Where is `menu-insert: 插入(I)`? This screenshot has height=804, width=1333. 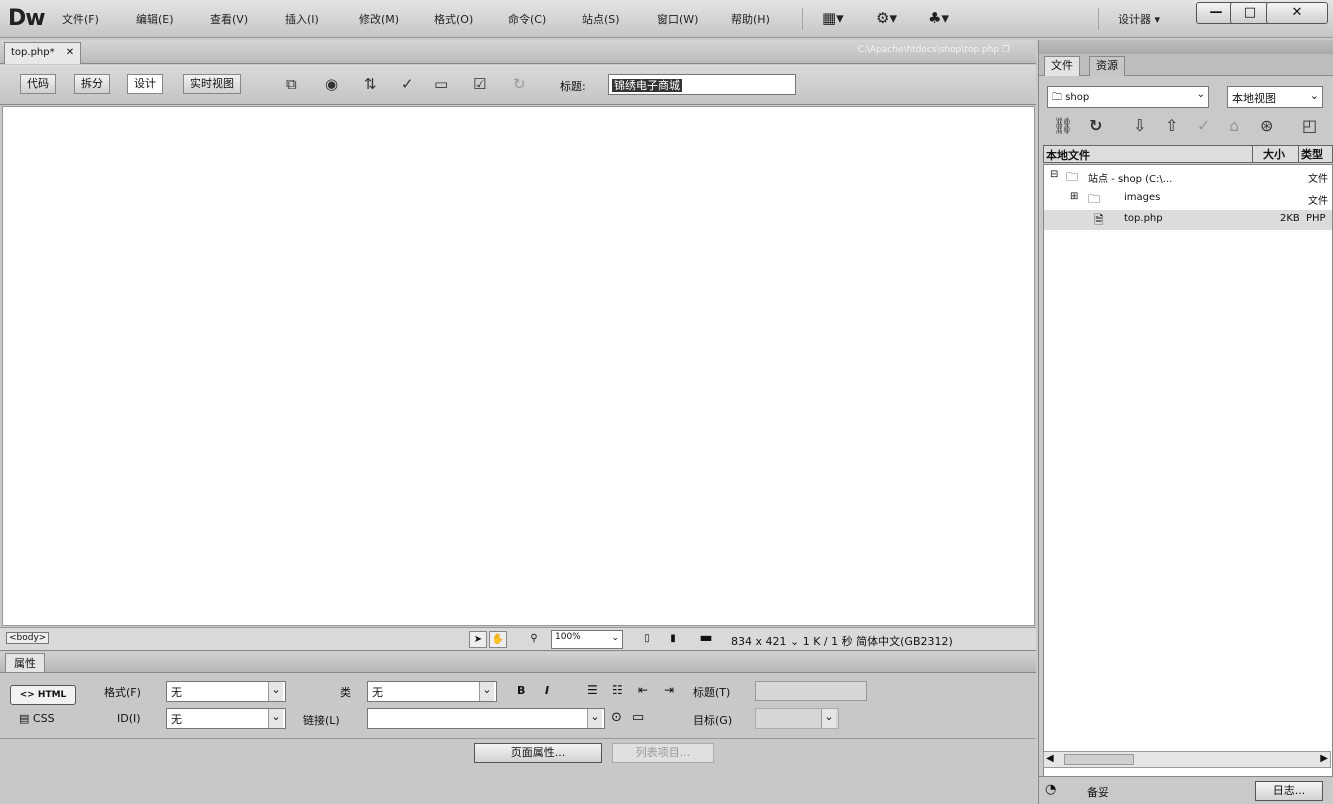 menu-insert: 插入(I) is located at coordinates (302, 19).